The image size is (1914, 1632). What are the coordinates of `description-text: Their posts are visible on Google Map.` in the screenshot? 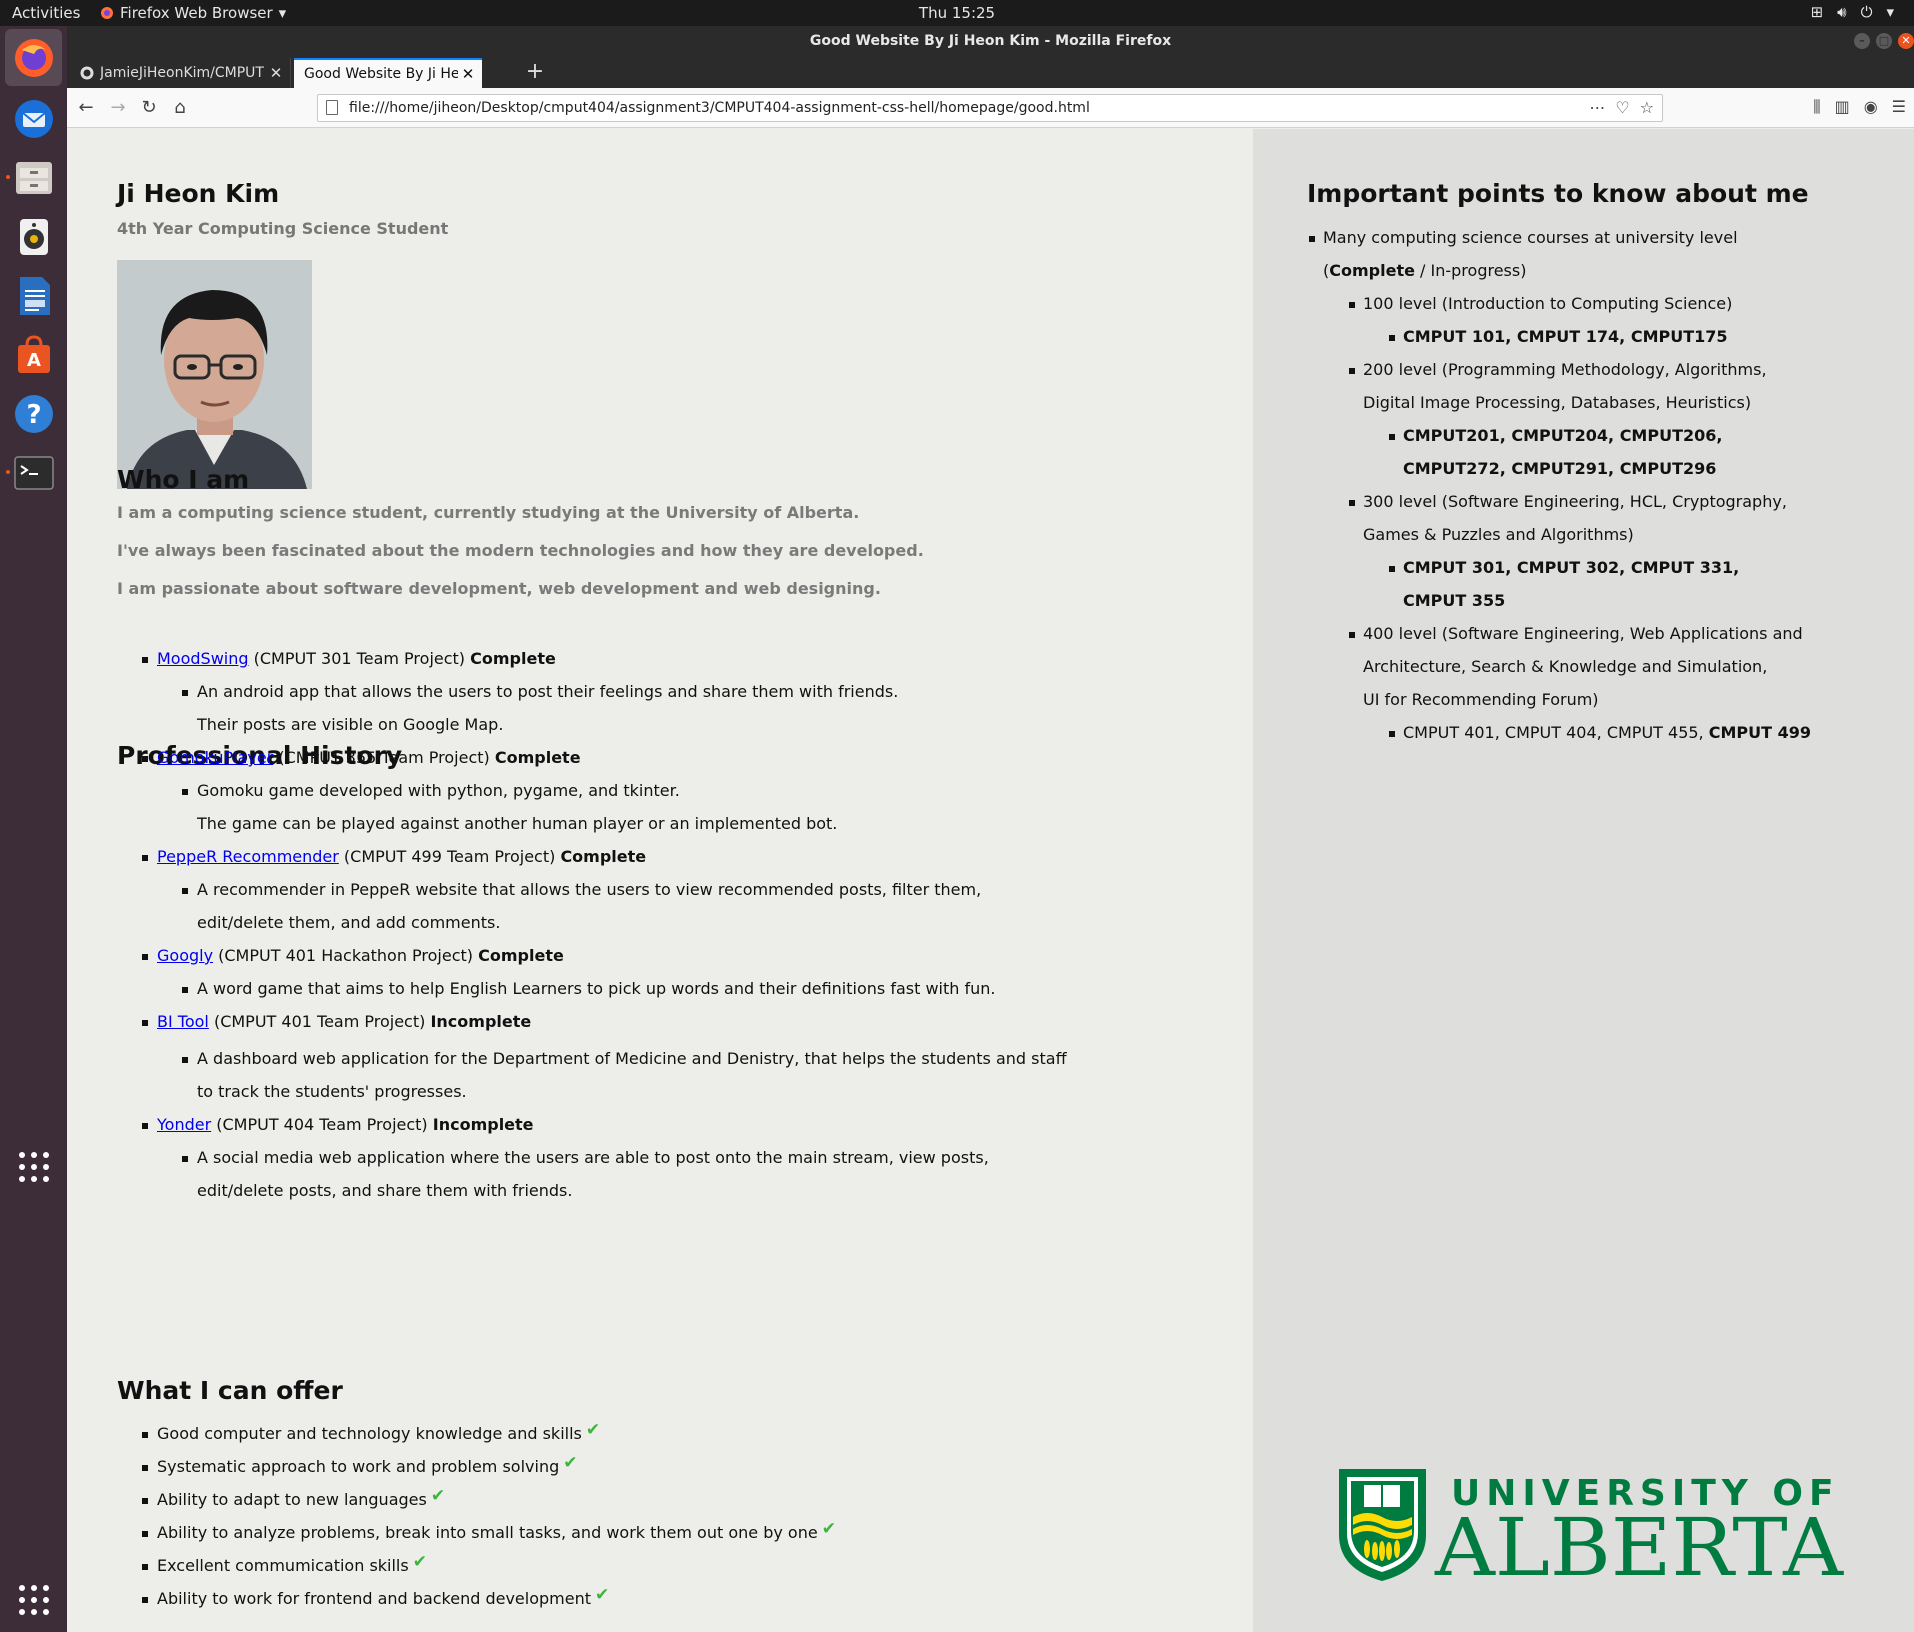 It's located at (350, 724).